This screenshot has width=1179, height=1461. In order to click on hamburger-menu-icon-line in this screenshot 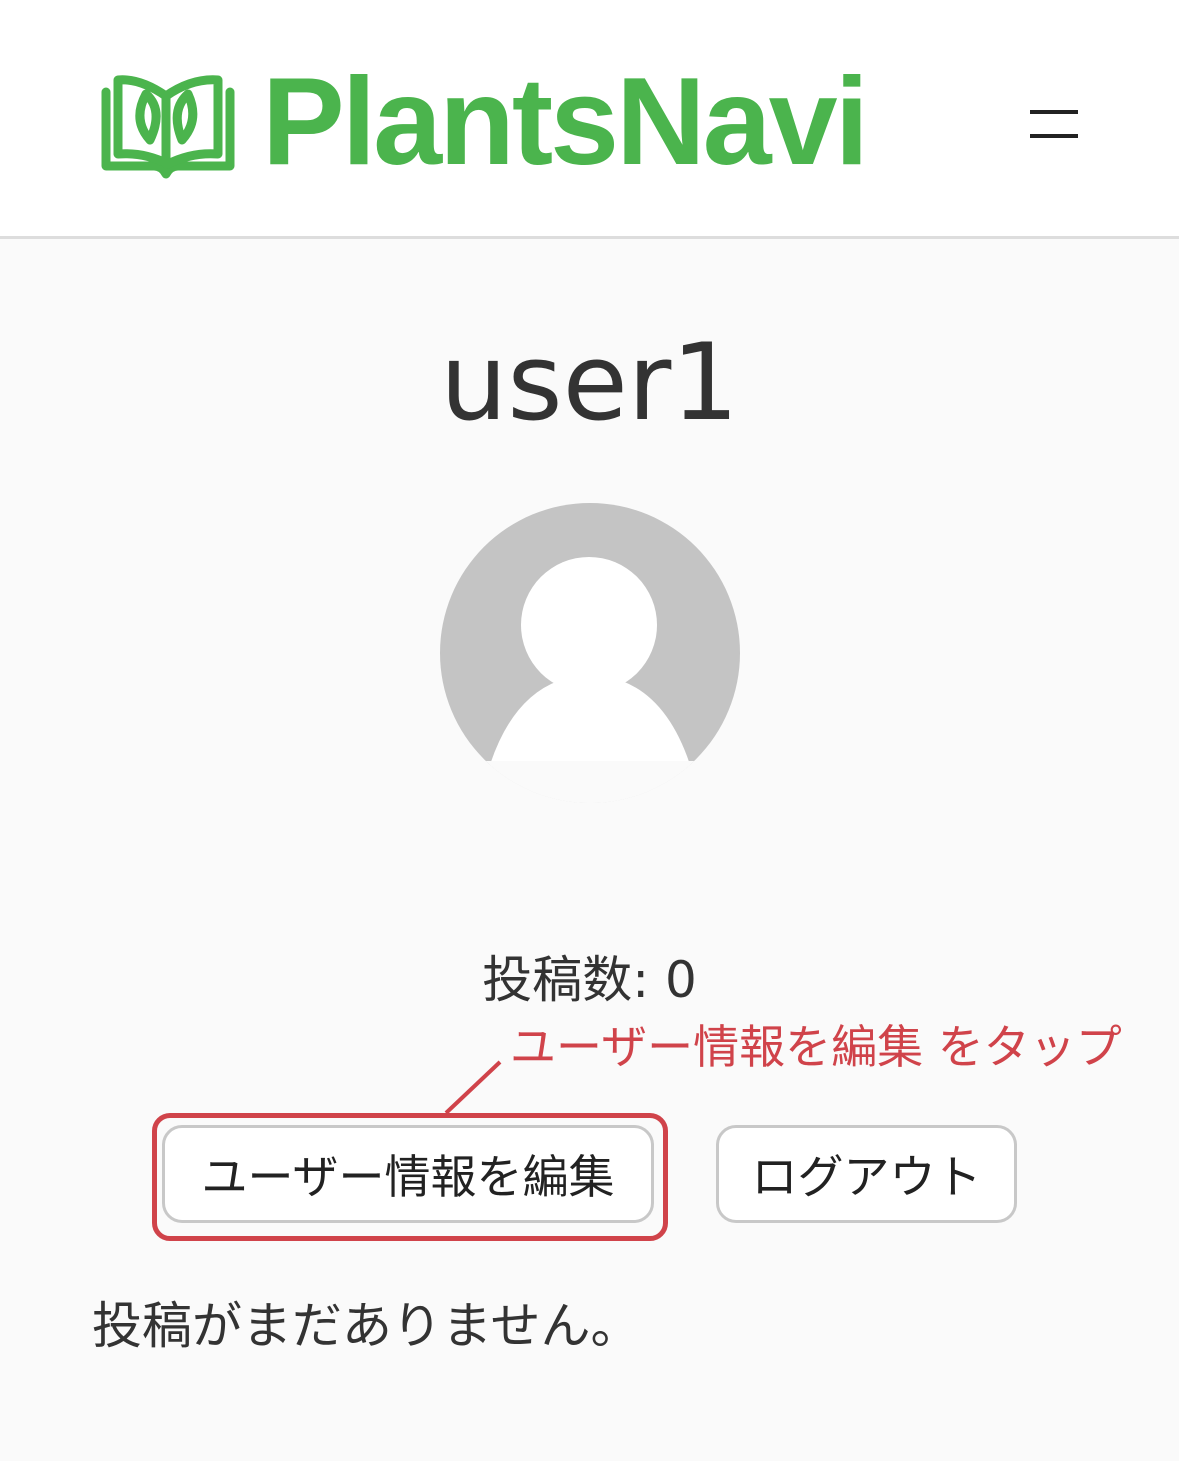, I will do `click(1054, 136)`.